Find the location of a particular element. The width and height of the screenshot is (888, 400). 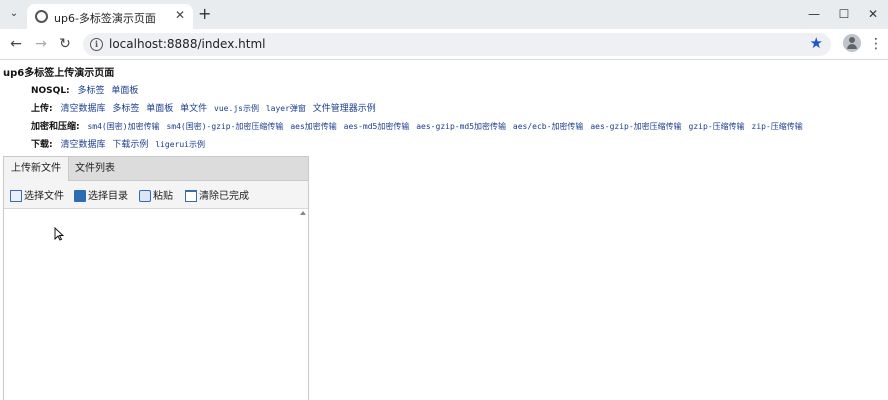

more-menu-icon: ⋮ is located at coordinates (876, 44).